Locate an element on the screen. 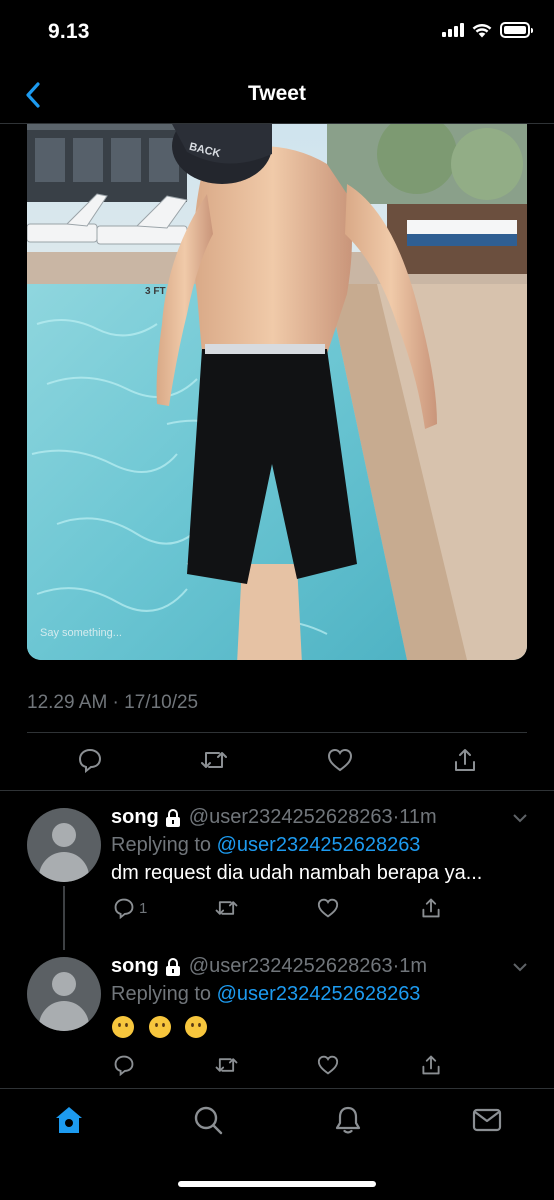 The height and width of the screenshot is (1200, 554). notifications-icon is located at coordinates (348, 1120).